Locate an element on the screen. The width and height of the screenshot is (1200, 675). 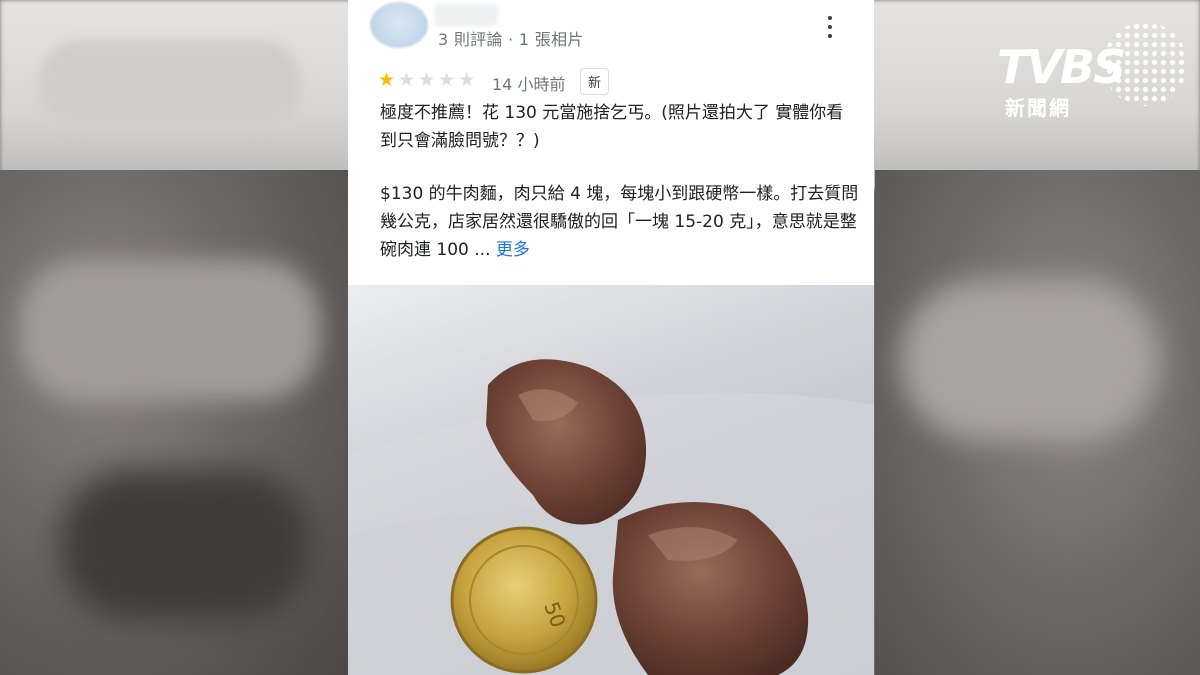
reviewer-name-blurred is located at coordinates (466, 15).